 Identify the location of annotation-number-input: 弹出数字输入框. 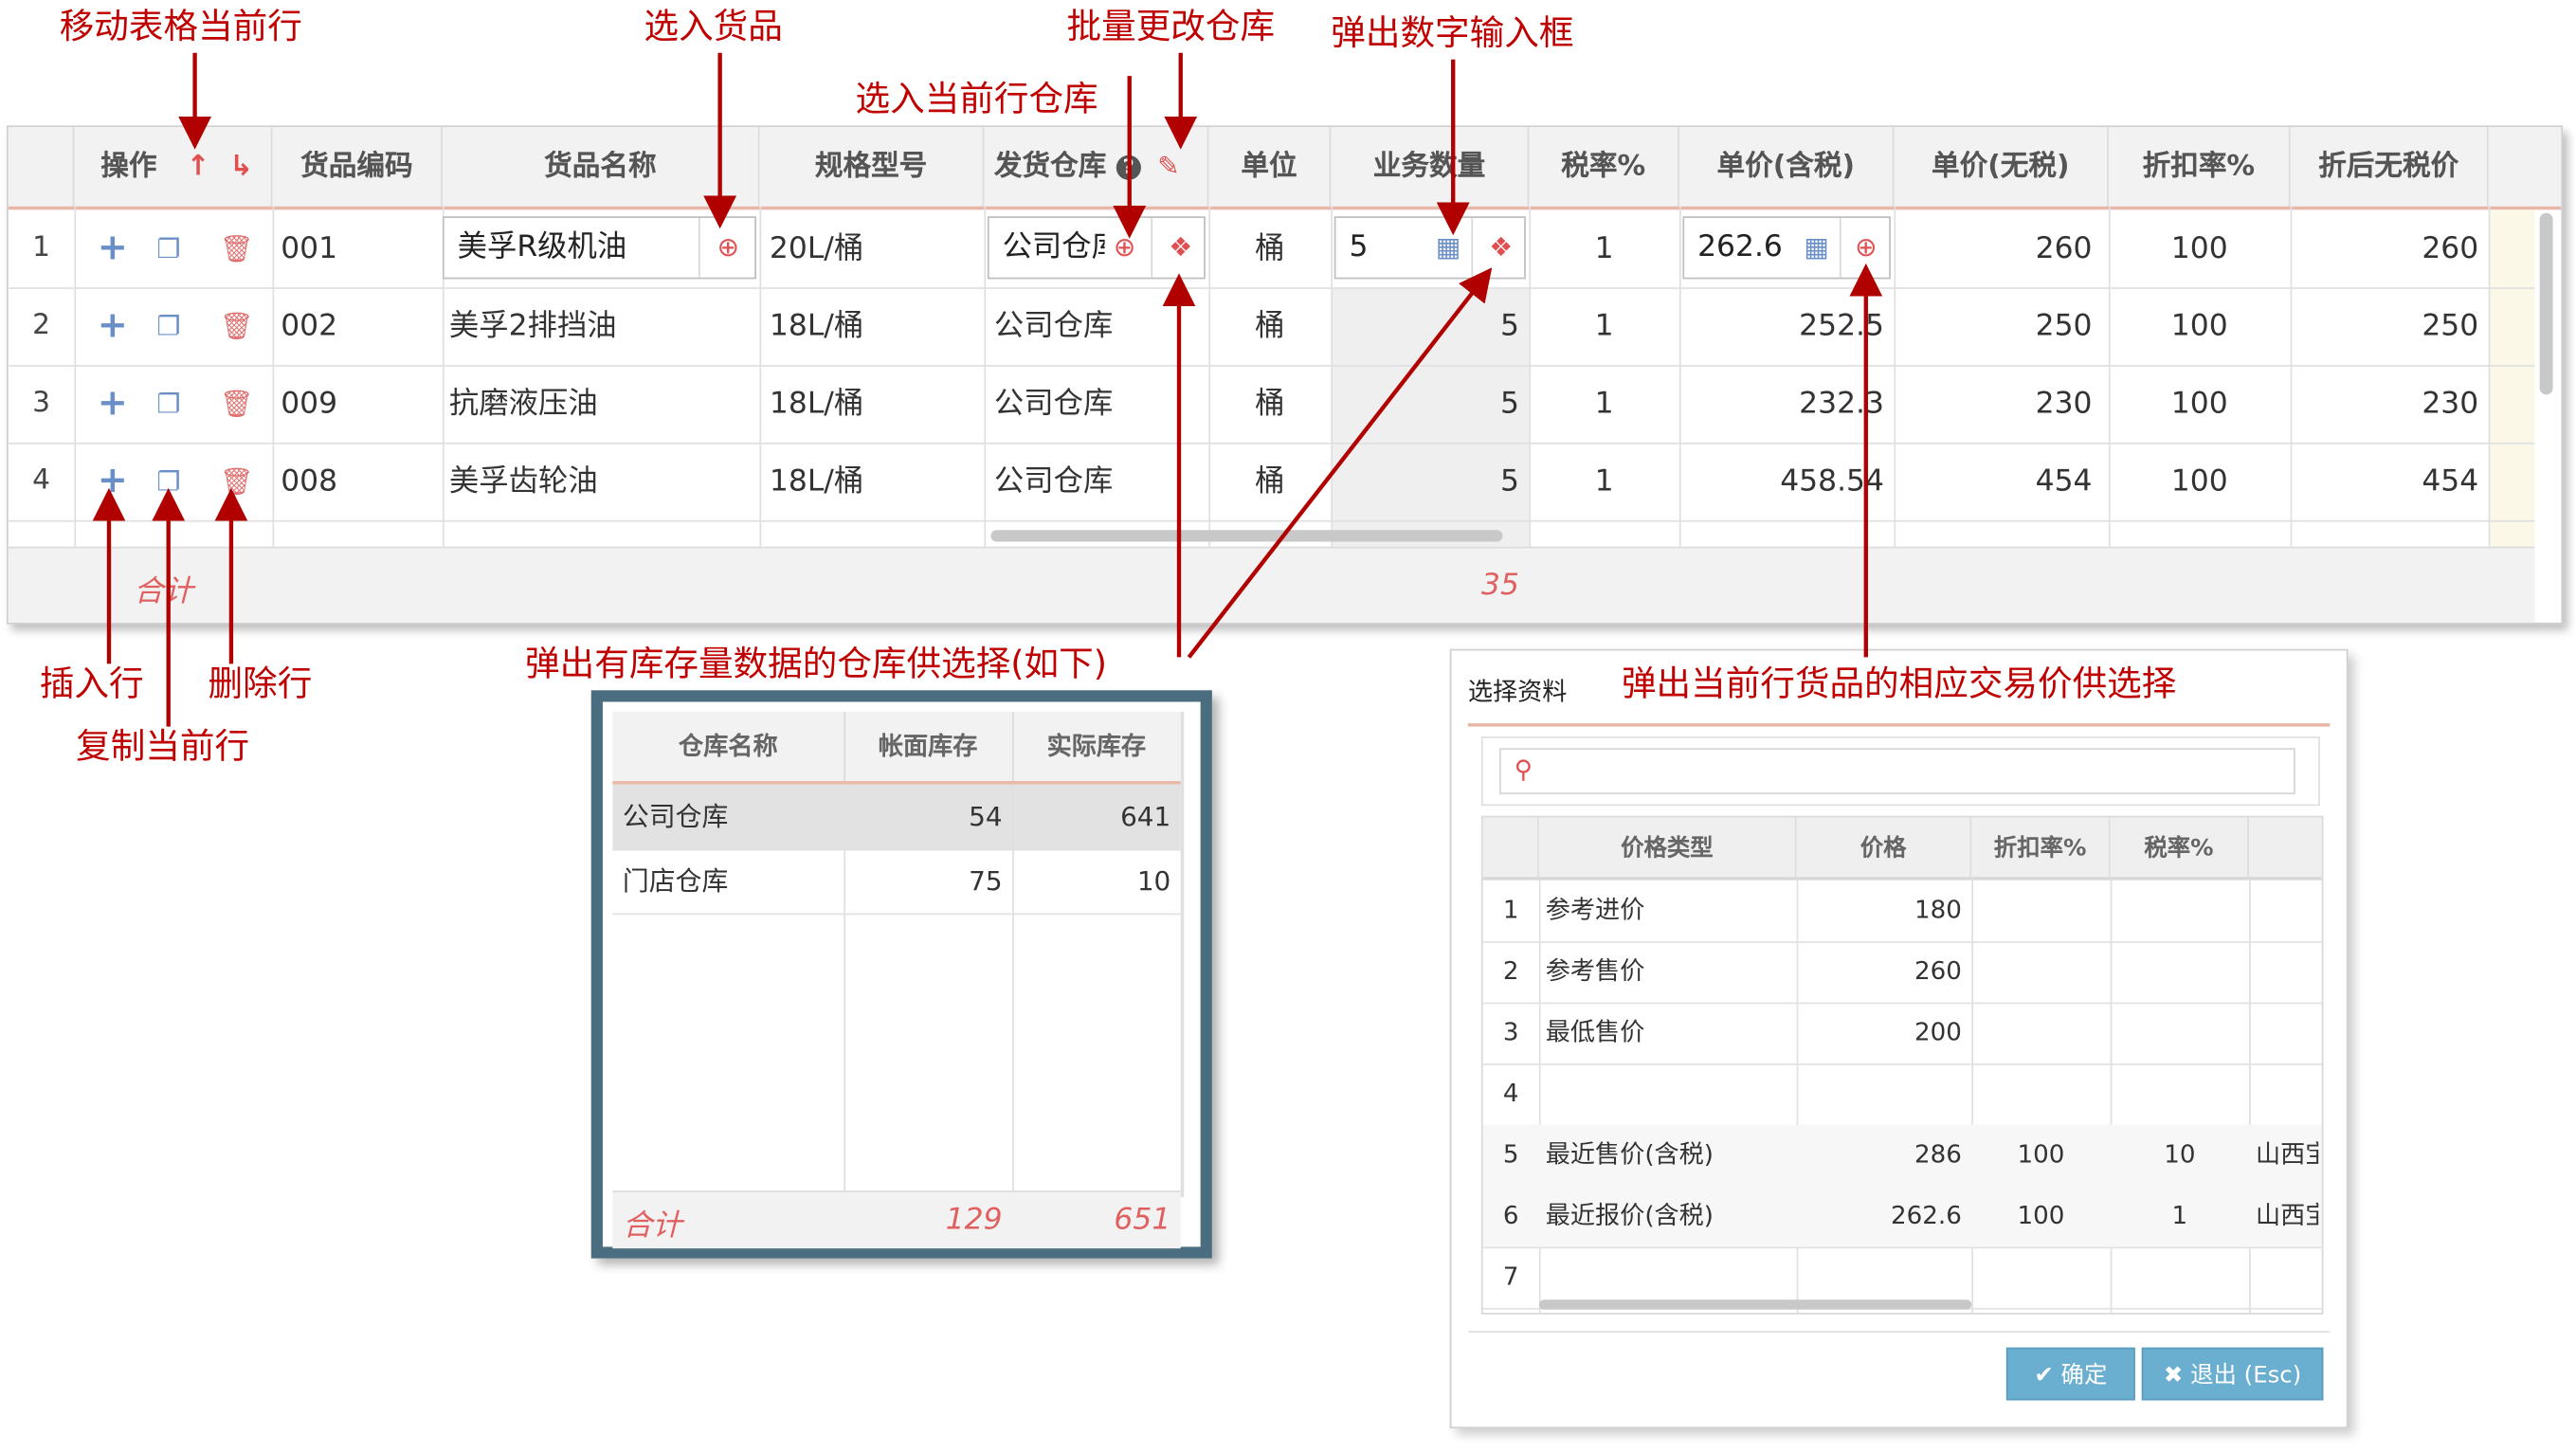
(1452, 32).